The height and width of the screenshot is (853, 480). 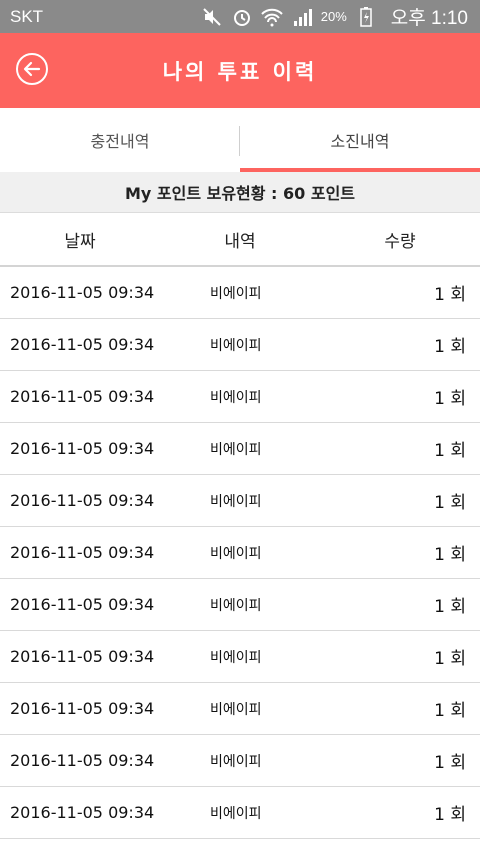 I want to click on status-icons: 20% 오후 1:10, so click(x=334, y=16).